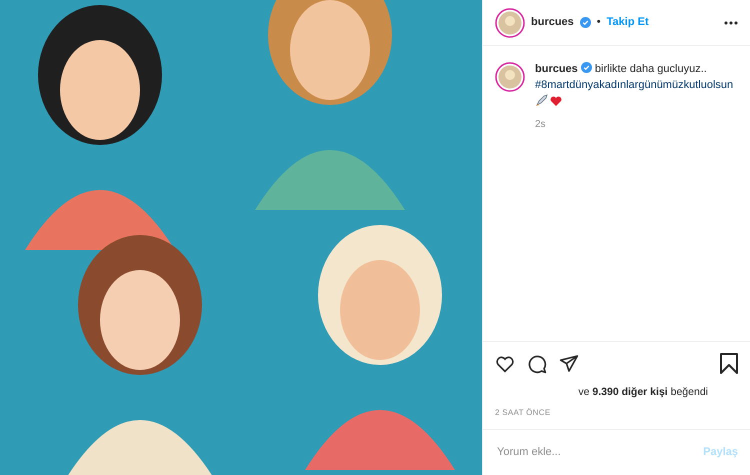  I want to click on rocket-heart-drawing, so click(549, 100).